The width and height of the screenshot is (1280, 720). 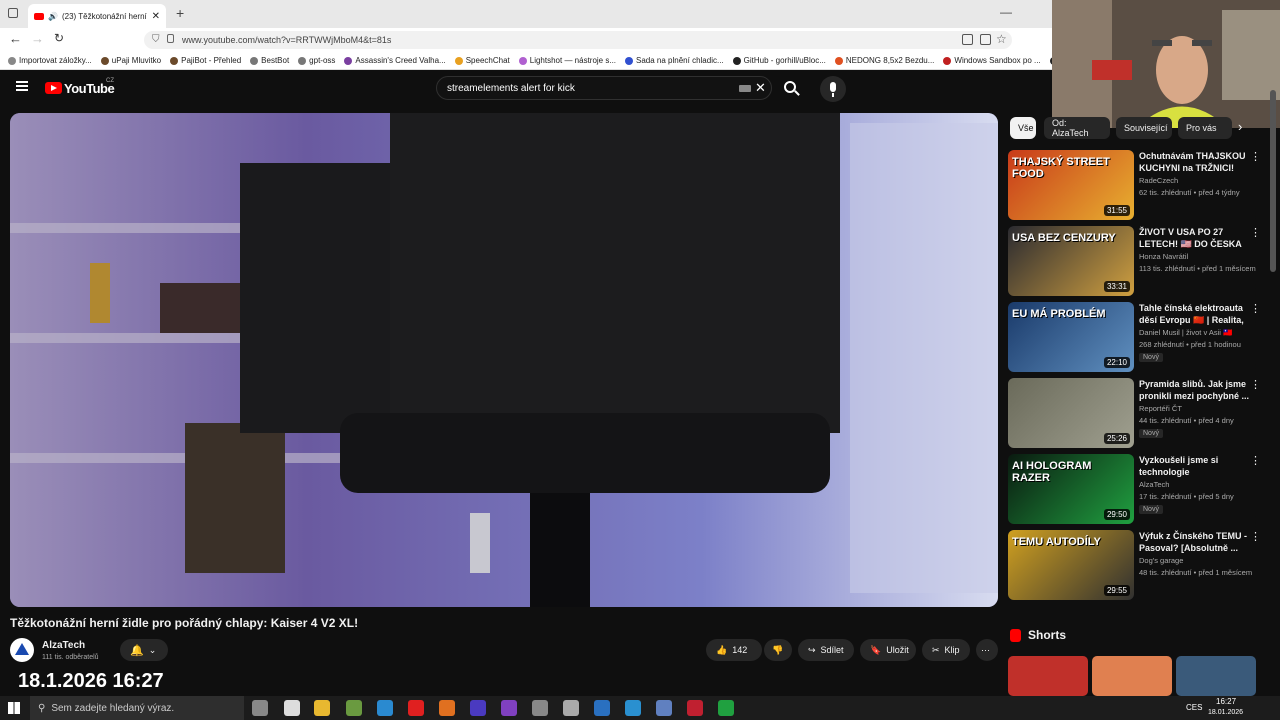 I want to click on save-icon, so click(x=664, y=708).